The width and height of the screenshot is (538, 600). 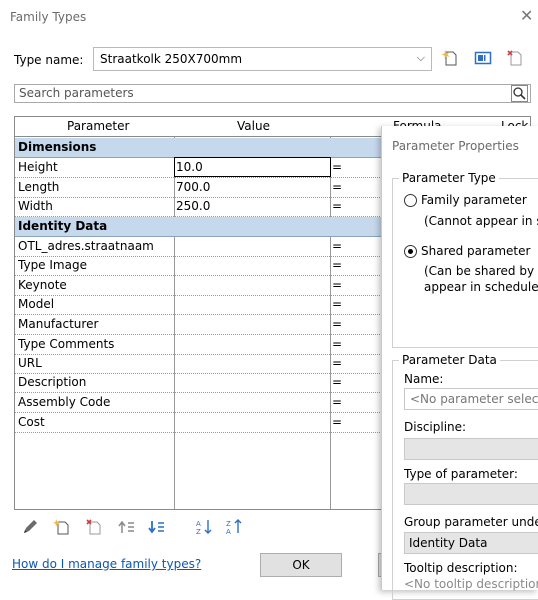 I want to click on param-name: OTL_adres.straatnaam, so click(x=86, y=246).